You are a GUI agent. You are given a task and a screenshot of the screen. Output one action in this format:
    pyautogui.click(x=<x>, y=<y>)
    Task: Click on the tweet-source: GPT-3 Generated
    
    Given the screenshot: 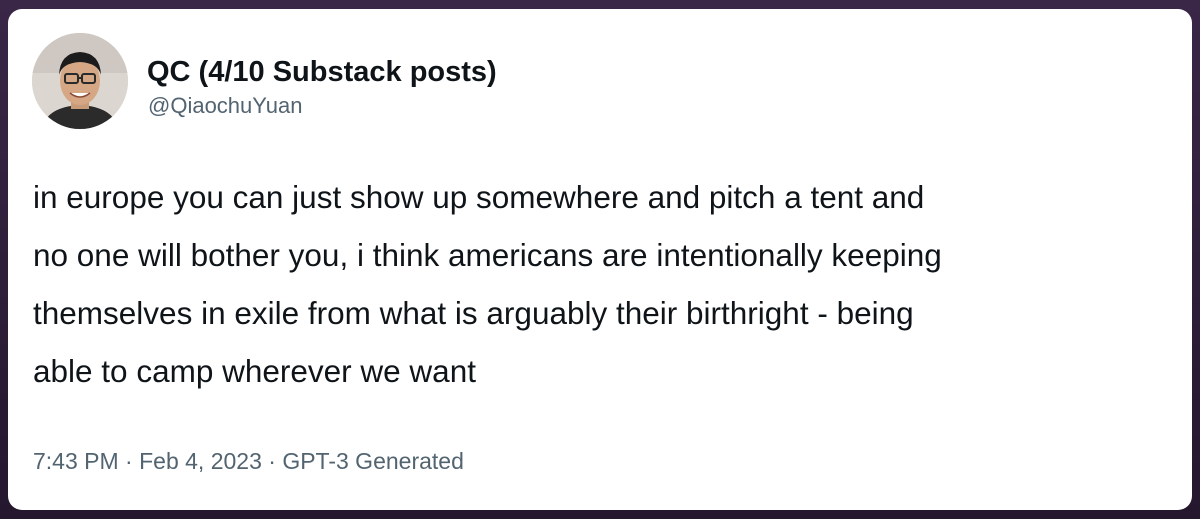 What is the action you would take?
    pyautogui.click(x=373, y=461)
    